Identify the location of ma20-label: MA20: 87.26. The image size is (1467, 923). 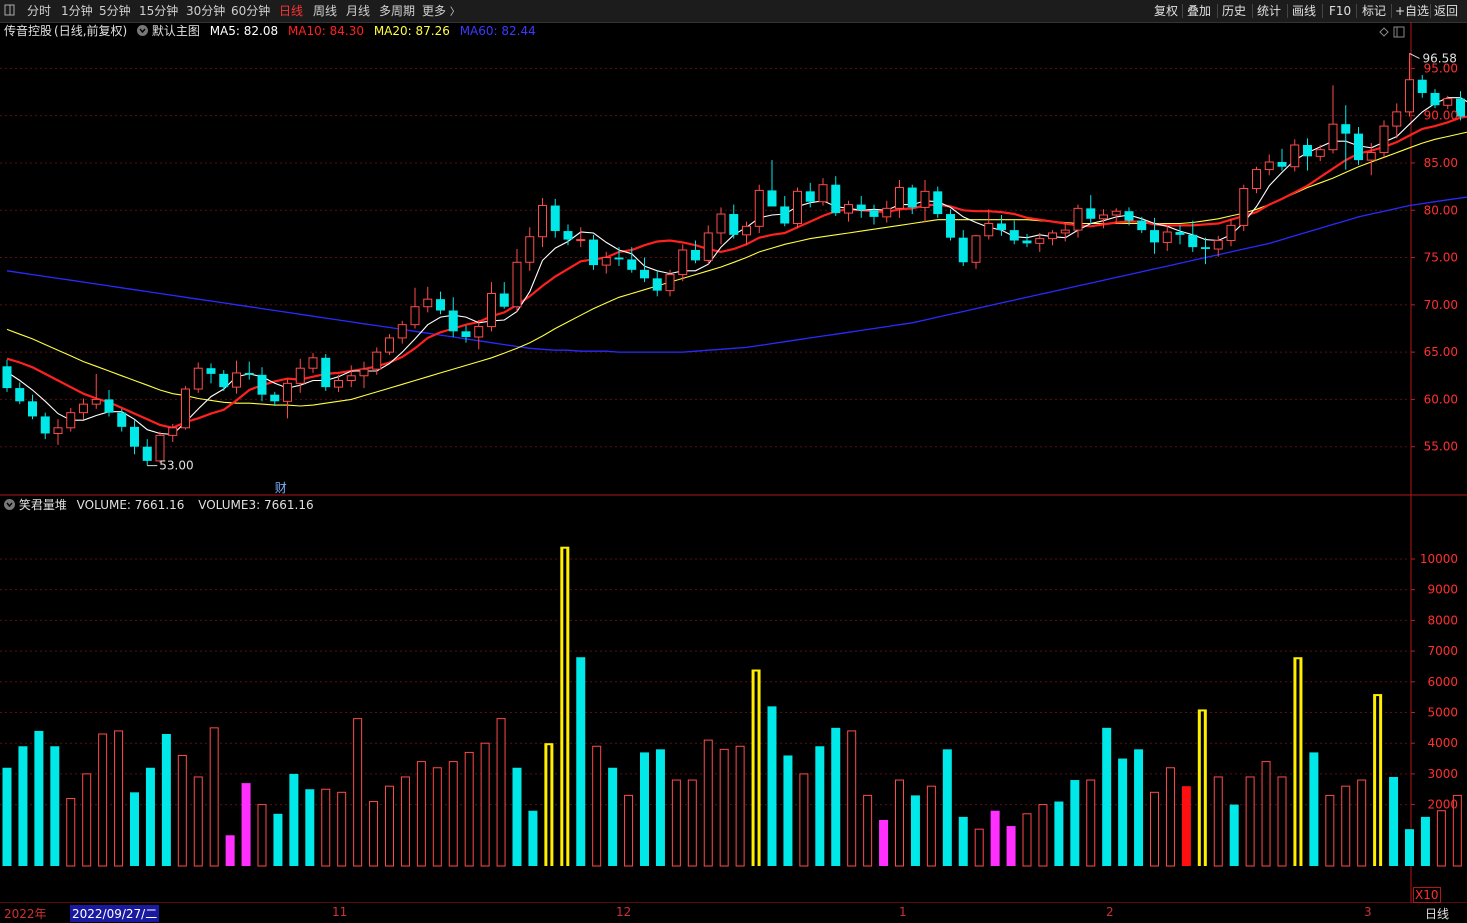
(411, 31).